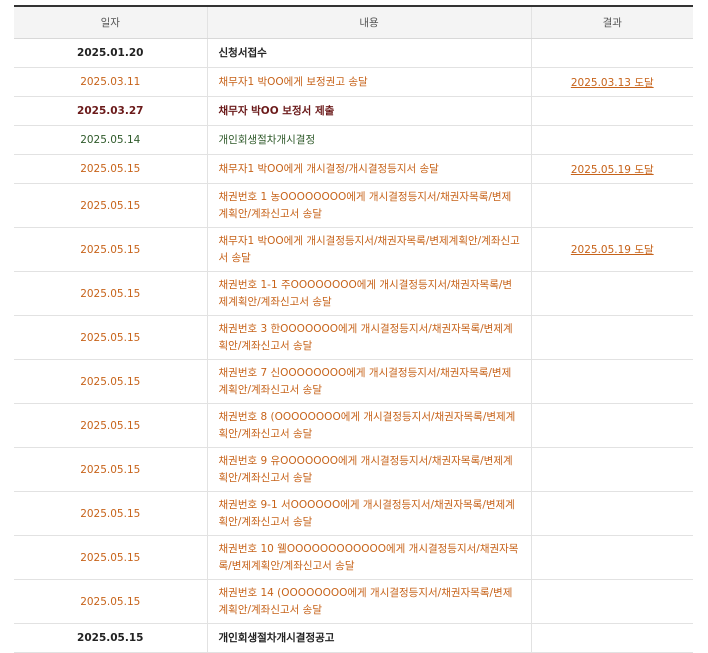 Image resolution: width=708 pixels, height=653 pixels. Describe the element at coordinates (110, 22) in the screenshot. I see `header-date: 일자` at that location.